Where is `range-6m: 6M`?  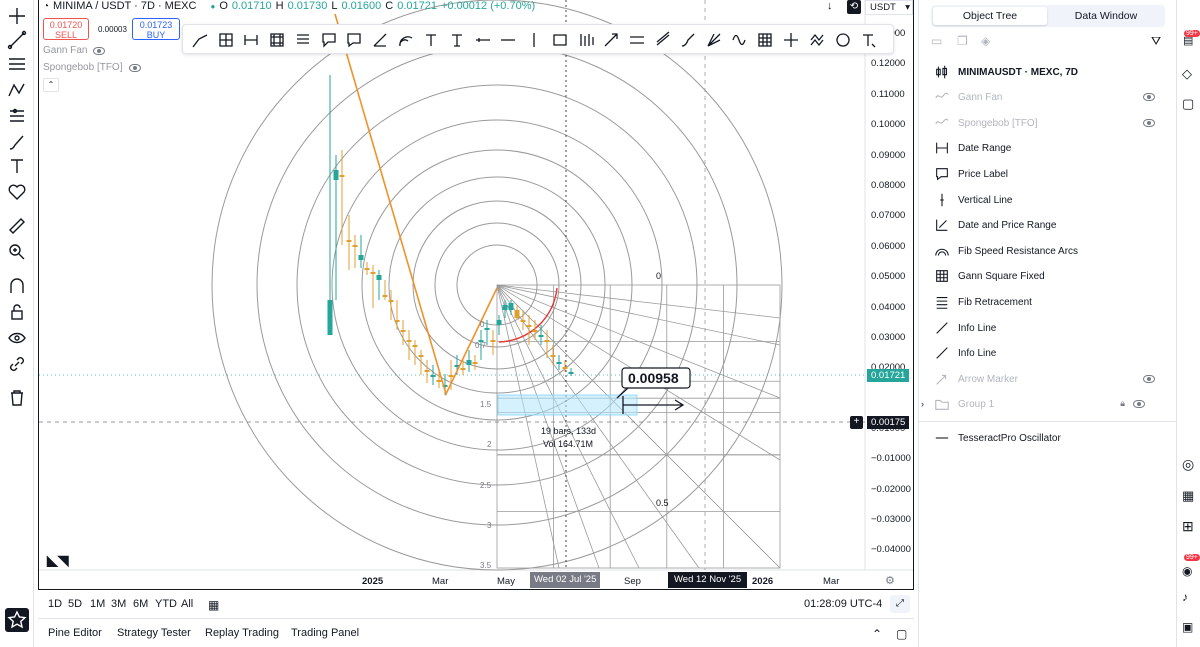 range-6m: 6M is located at coordinates (140, 604).